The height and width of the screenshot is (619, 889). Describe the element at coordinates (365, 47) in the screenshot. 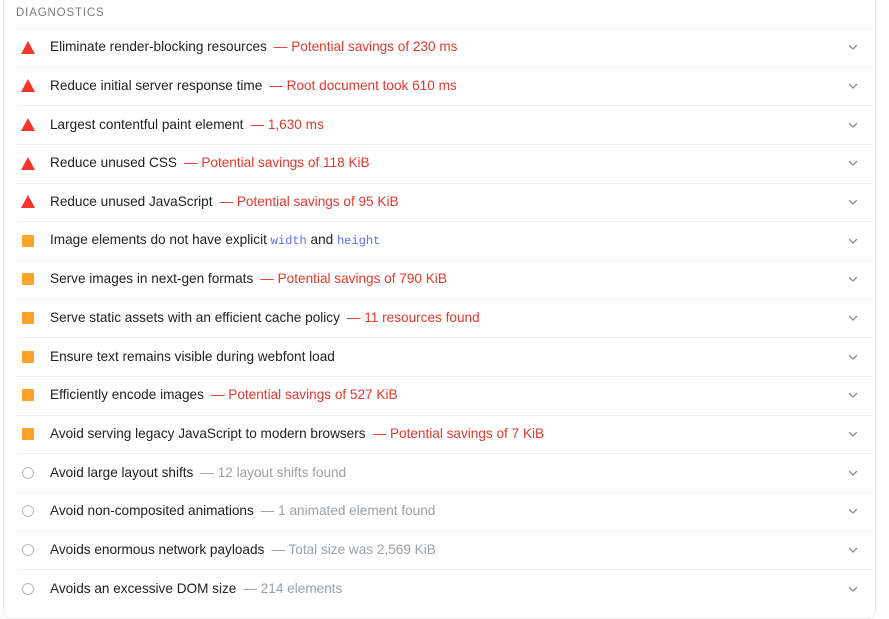

I see `audit-subtitle: — Potential savings of 230 ms` at that location.